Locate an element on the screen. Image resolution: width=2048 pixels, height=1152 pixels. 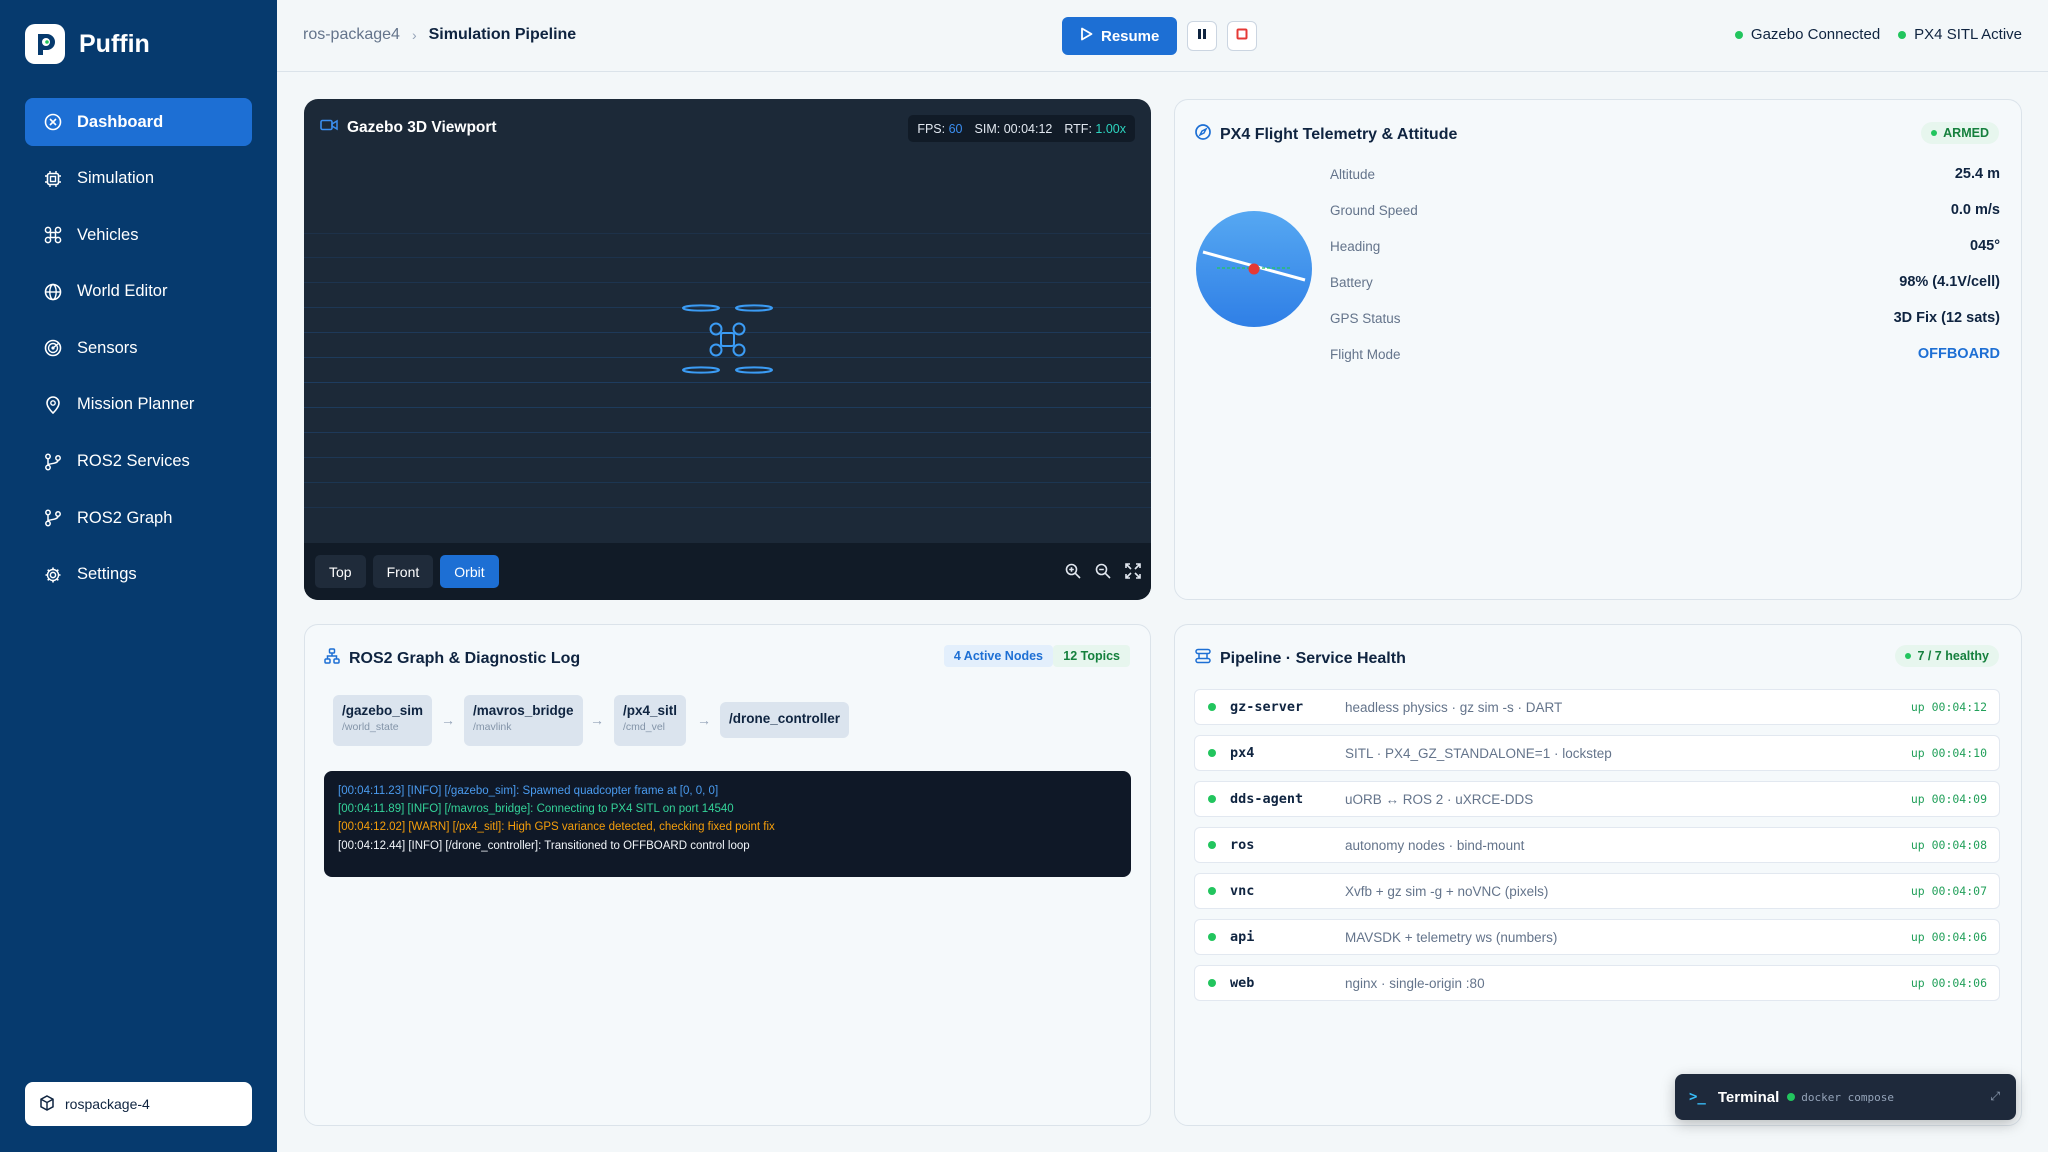
sidebar-item-label: World Editor is located at coordinates (122, 291).